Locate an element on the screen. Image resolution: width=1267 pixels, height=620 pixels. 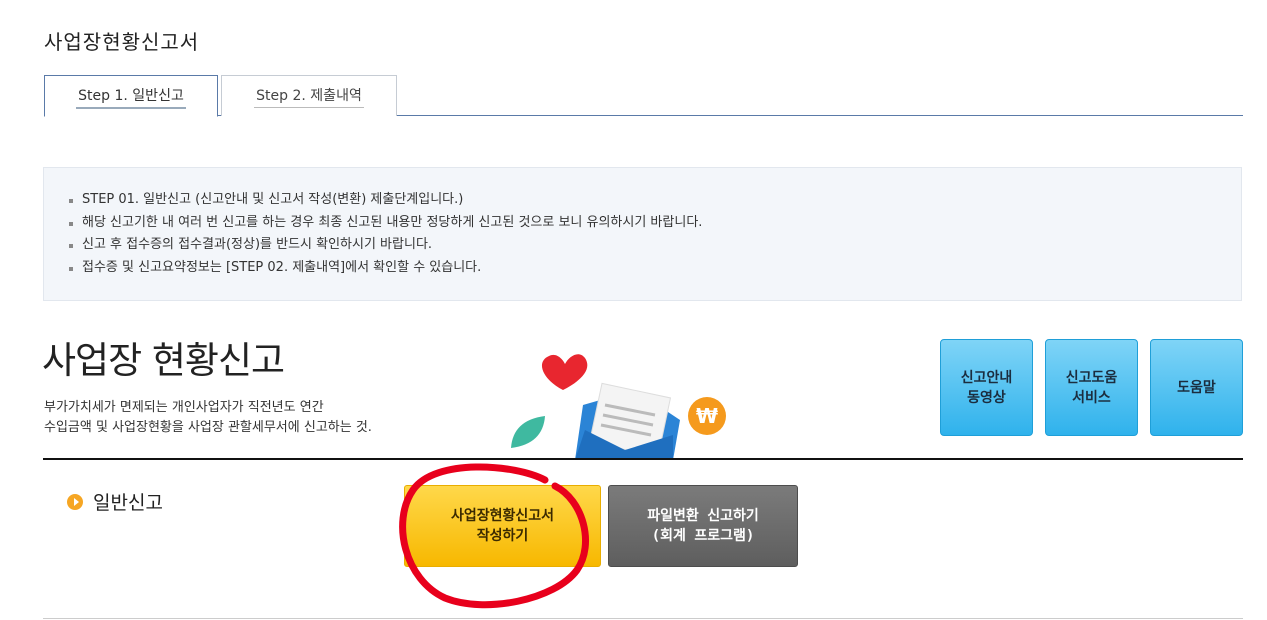
tab-step2: Step 2. 제출내역 is located at coordinates (309, 95).